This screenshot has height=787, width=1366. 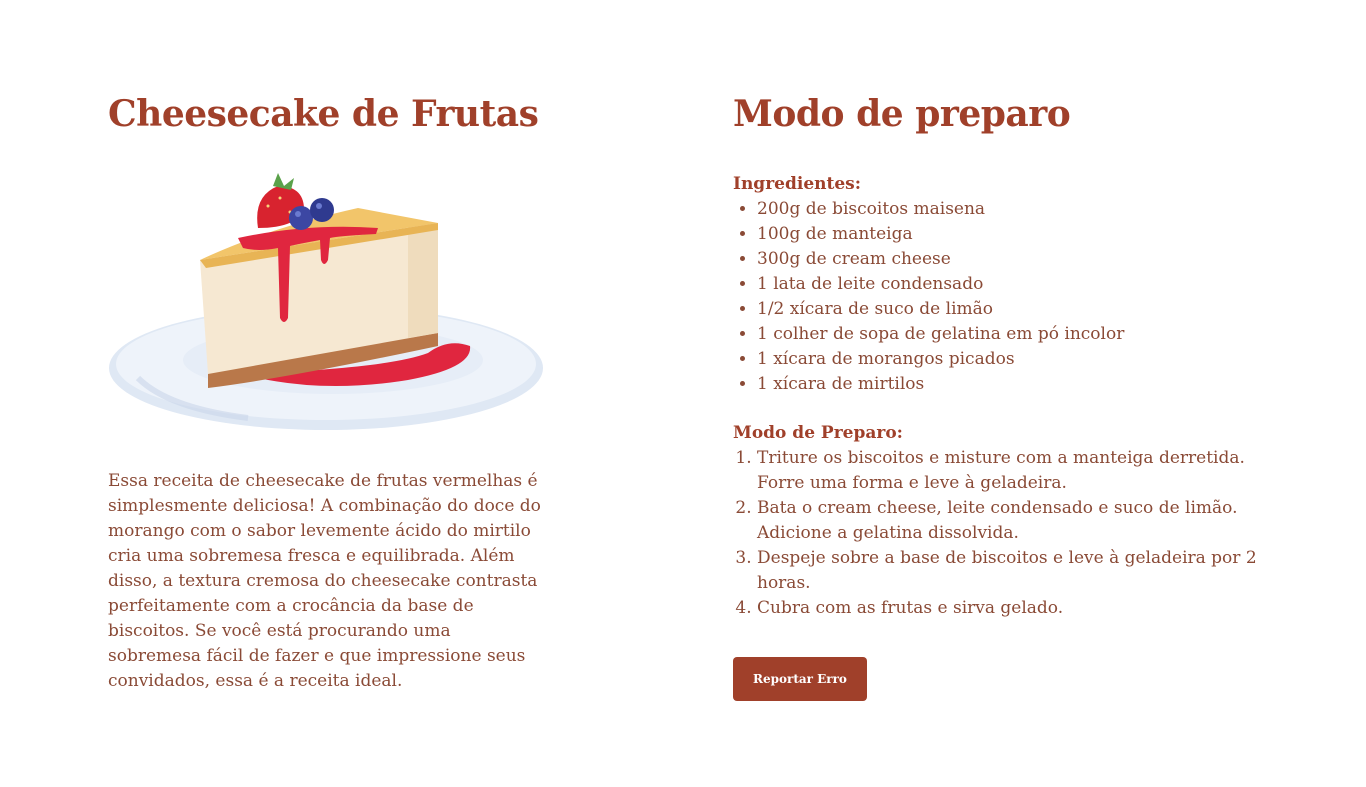 I want to click on report-error-button: Reportar Erro, so click(x=800, y=679).